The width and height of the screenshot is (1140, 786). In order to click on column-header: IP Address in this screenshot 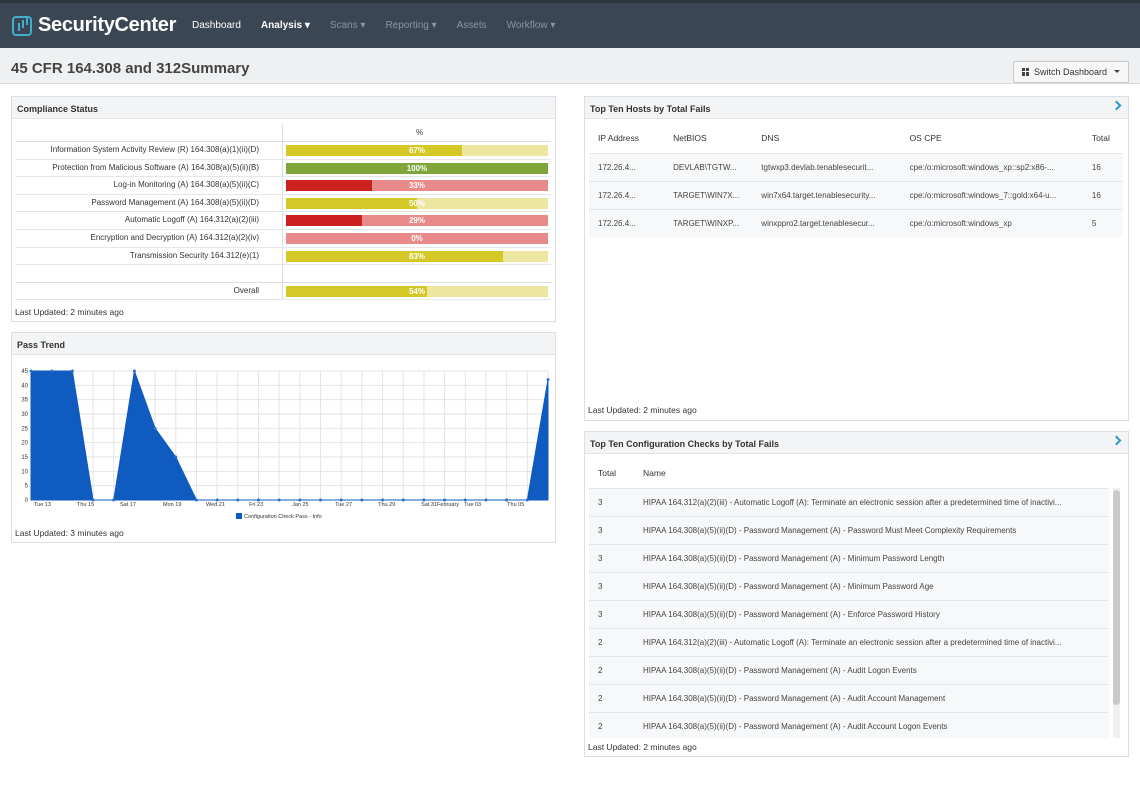, I will do `click(626, 138)`.